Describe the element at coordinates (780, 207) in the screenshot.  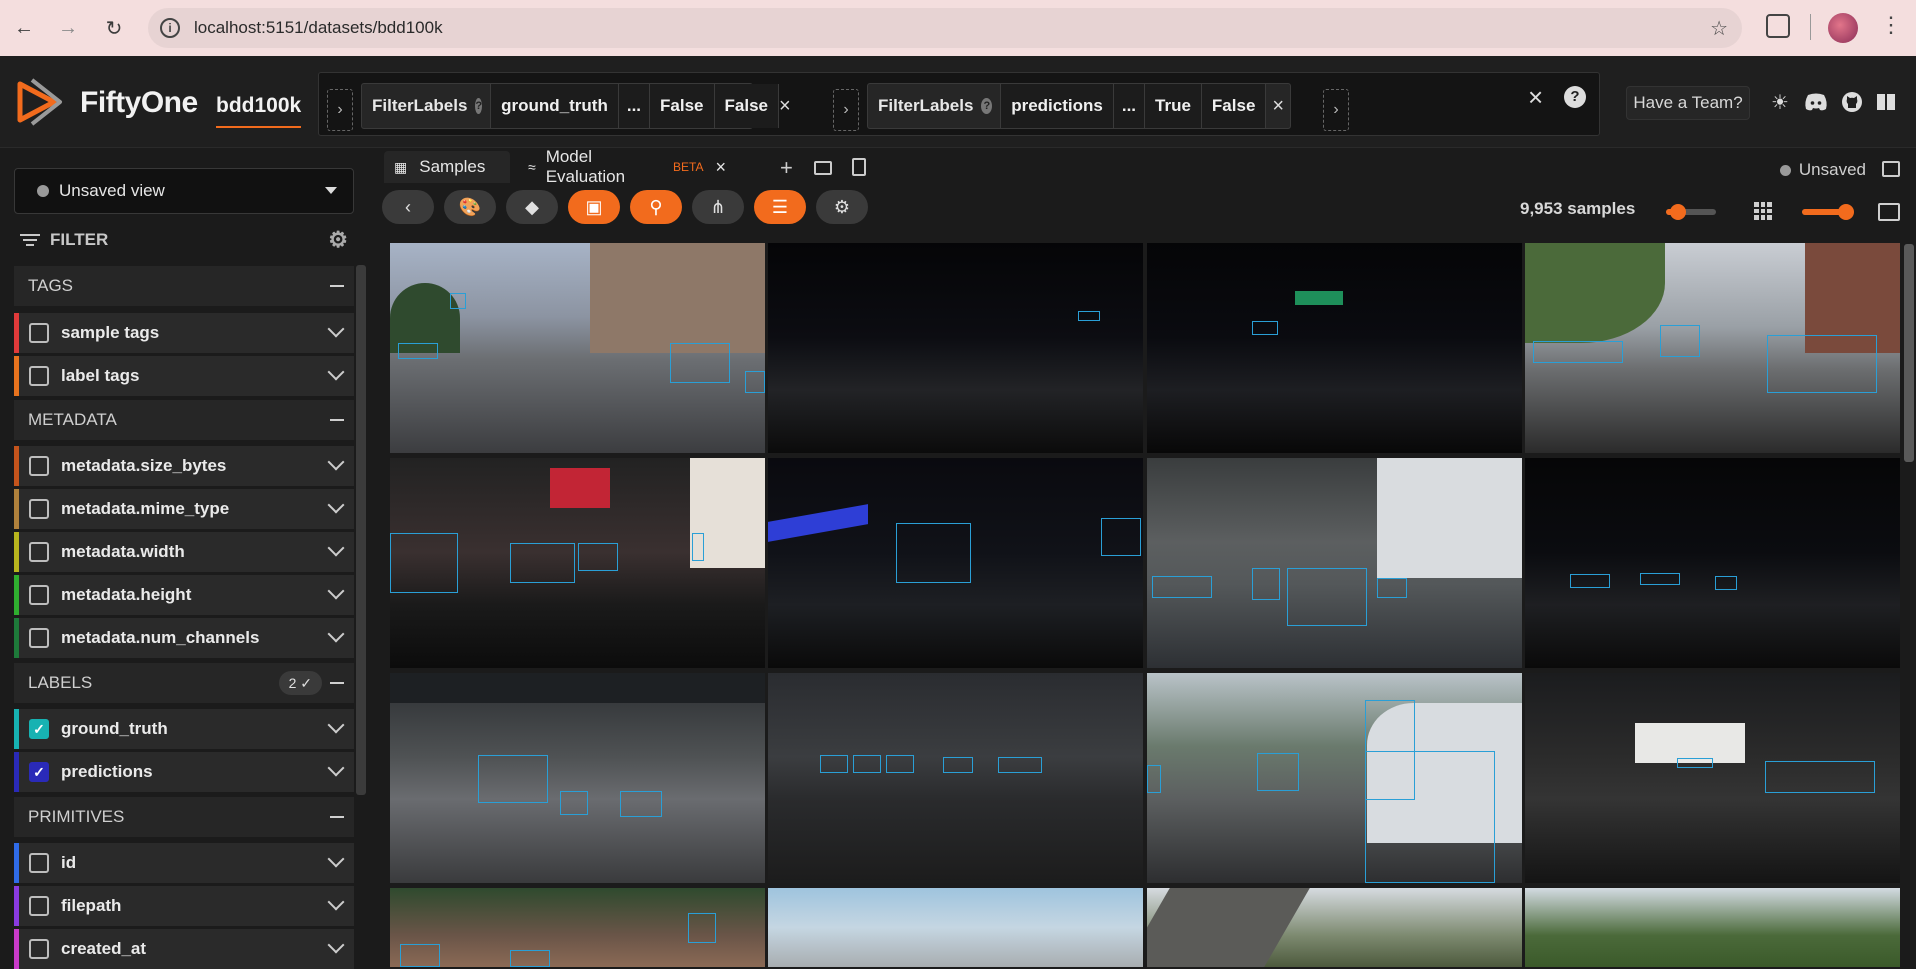
I see `list-icon: ☰` at that location.